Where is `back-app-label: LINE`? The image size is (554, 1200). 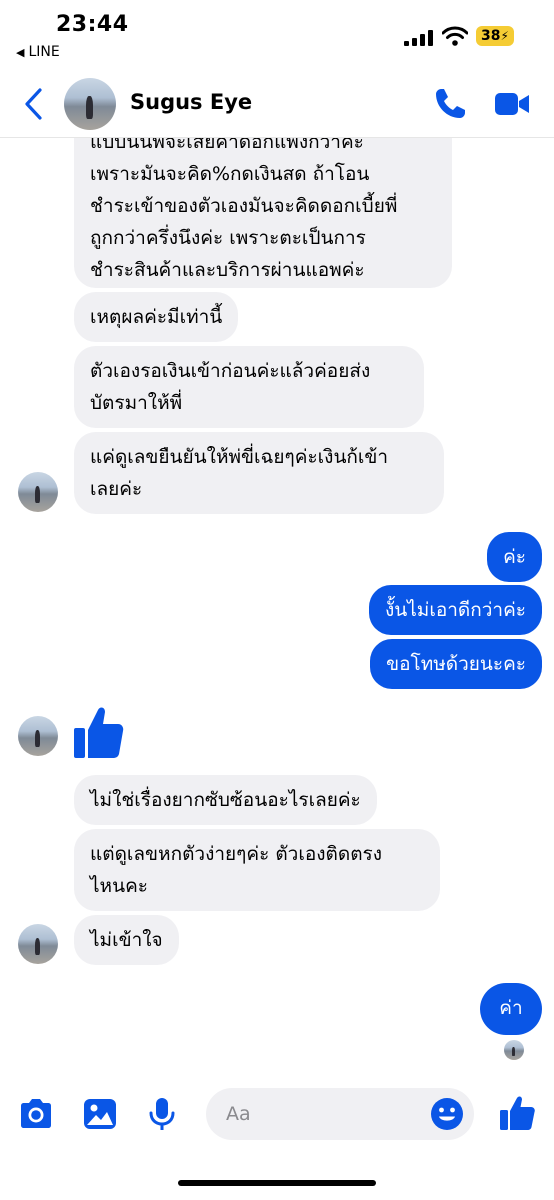 back-app-label: LINE is located at coordinates (44, 52).